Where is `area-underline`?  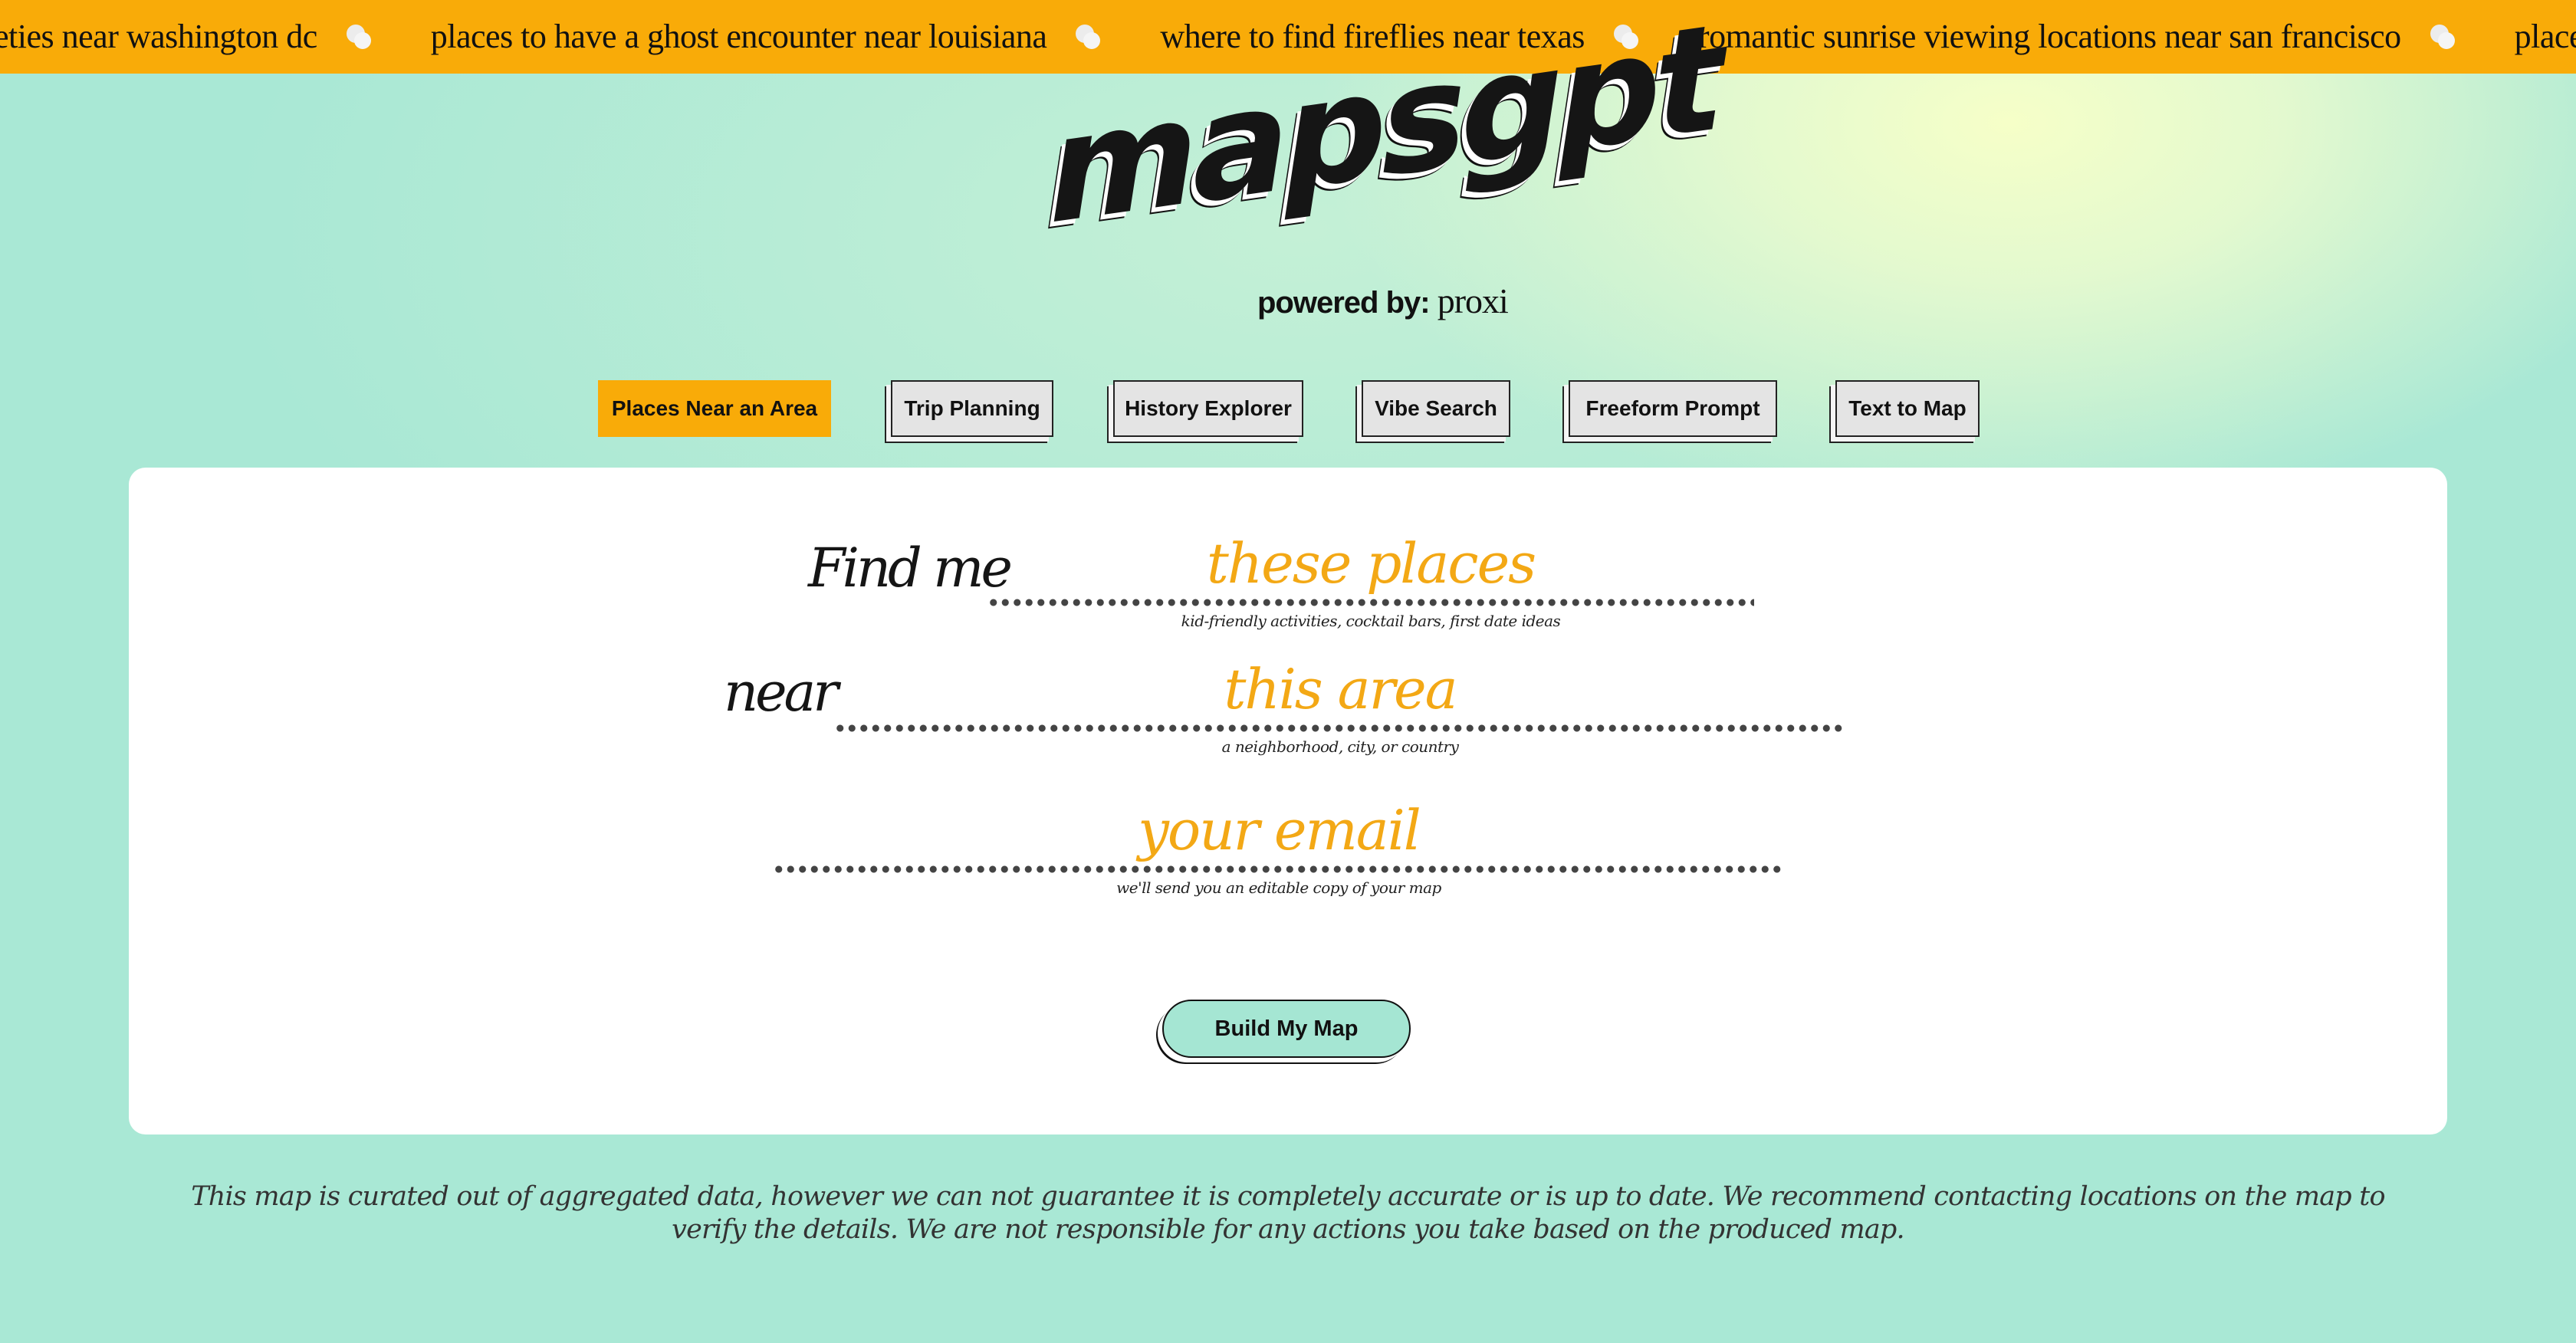 area-underline is located at coordinates (1340, 729).